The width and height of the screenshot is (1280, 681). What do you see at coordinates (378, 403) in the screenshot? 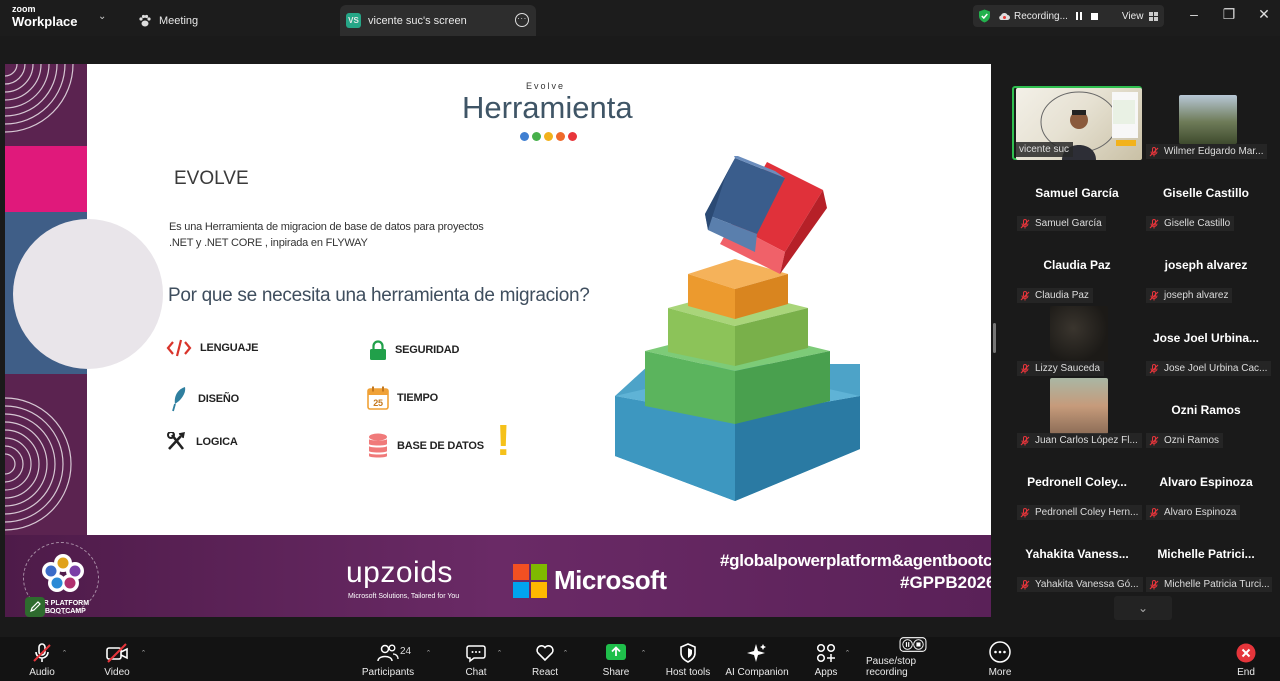
I see `calendar-day-number: 25` at bounding box center [378, 403].